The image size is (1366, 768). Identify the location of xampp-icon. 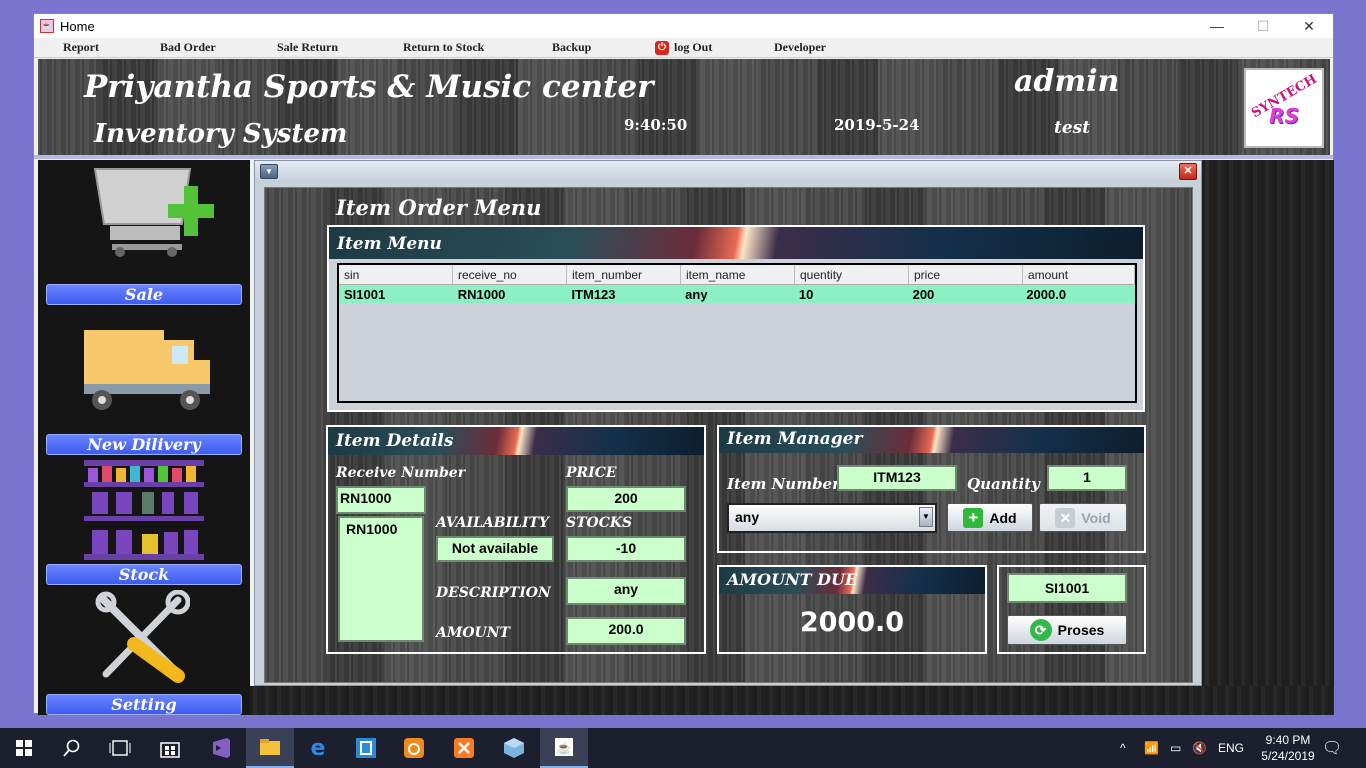
(464, 748).